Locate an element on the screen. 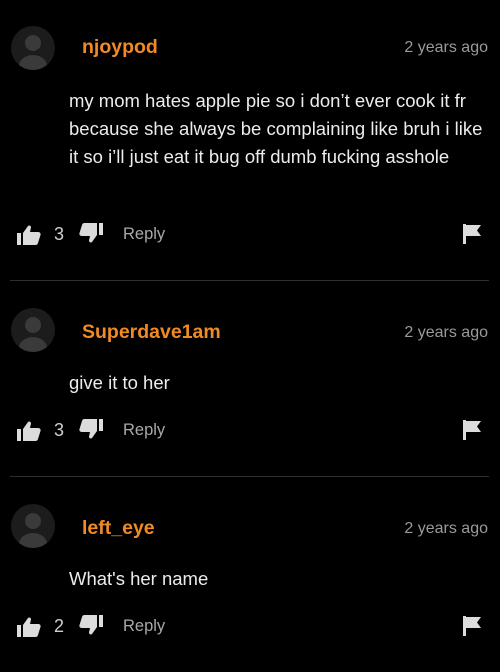 The image size is (500, 672). username: njoypod is located at coordinates (120, 47).